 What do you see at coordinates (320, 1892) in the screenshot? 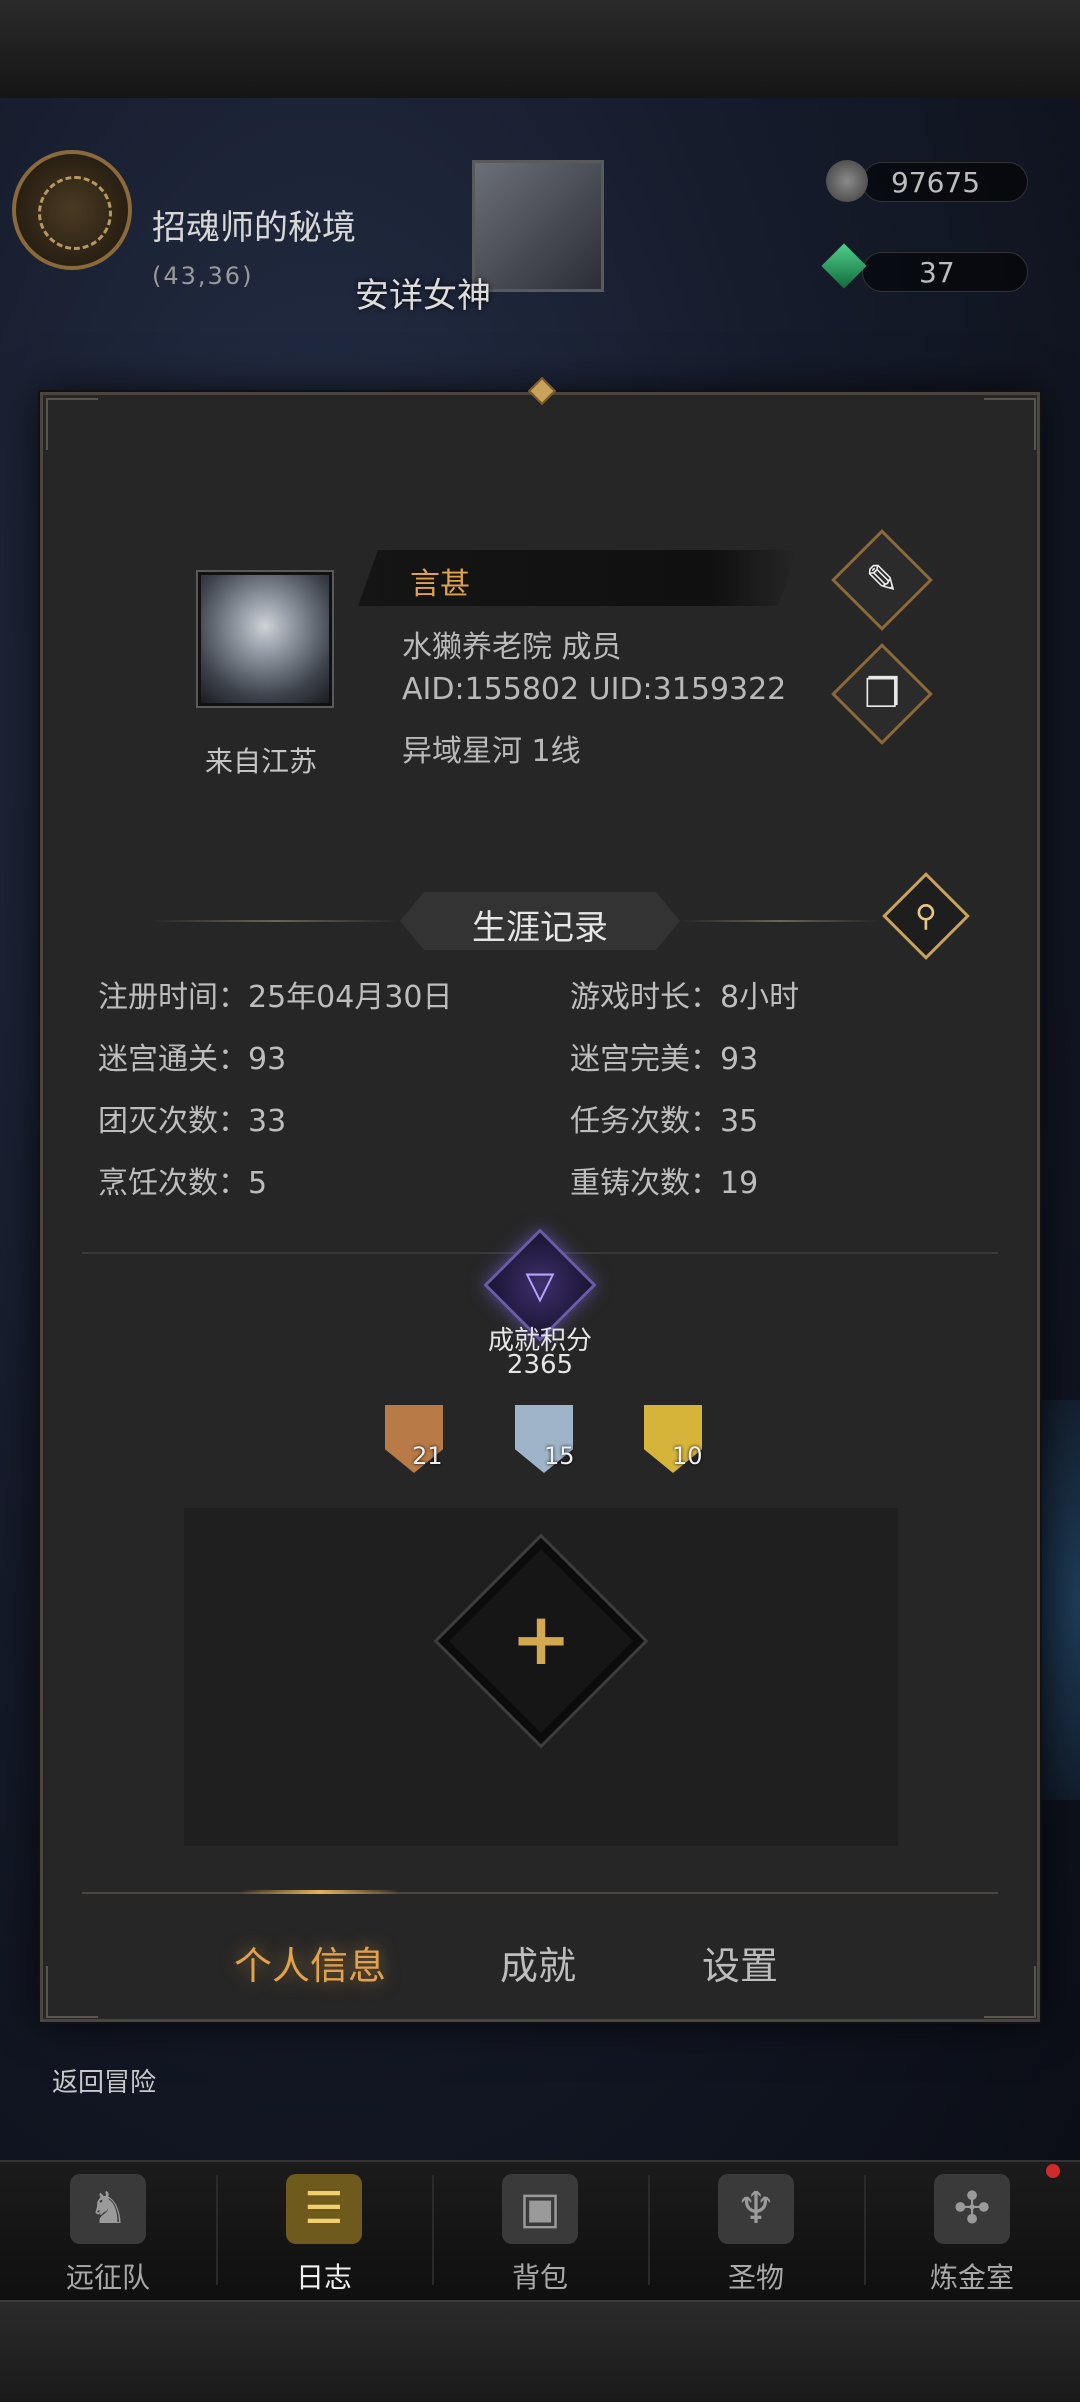
I see `active-tab-indicator` at bounding box center [320, 1892].